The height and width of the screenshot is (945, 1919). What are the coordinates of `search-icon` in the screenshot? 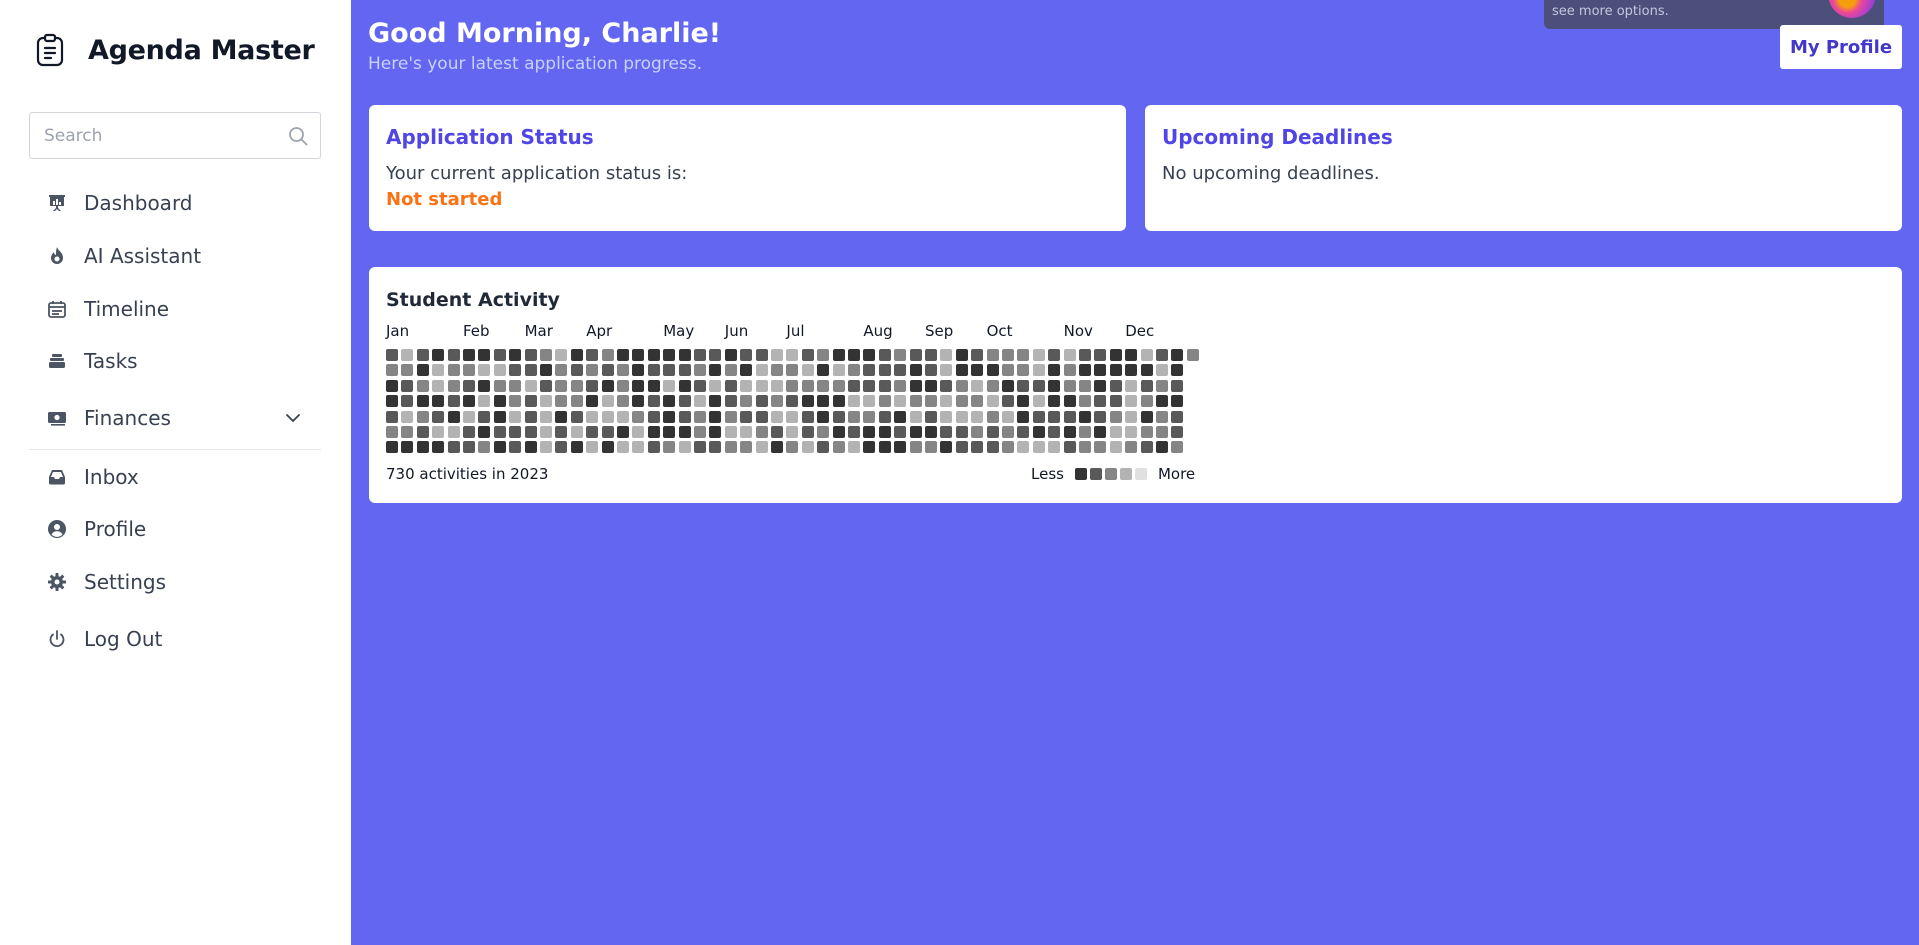 It's located at (298, 136).